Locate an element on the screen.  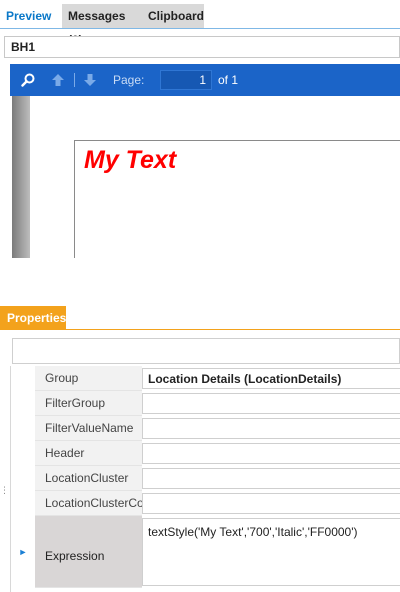
tab-preview: Preview is located at coordinates (30, 16).